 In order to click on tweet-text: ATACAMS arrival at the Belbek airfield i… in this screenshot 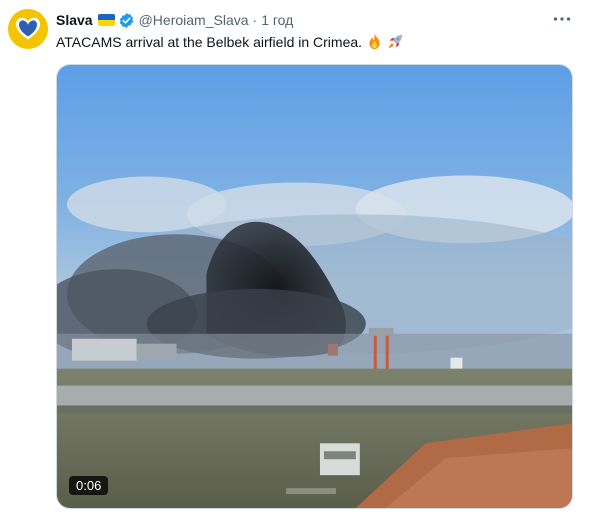, I will do `click(230, 41)`.